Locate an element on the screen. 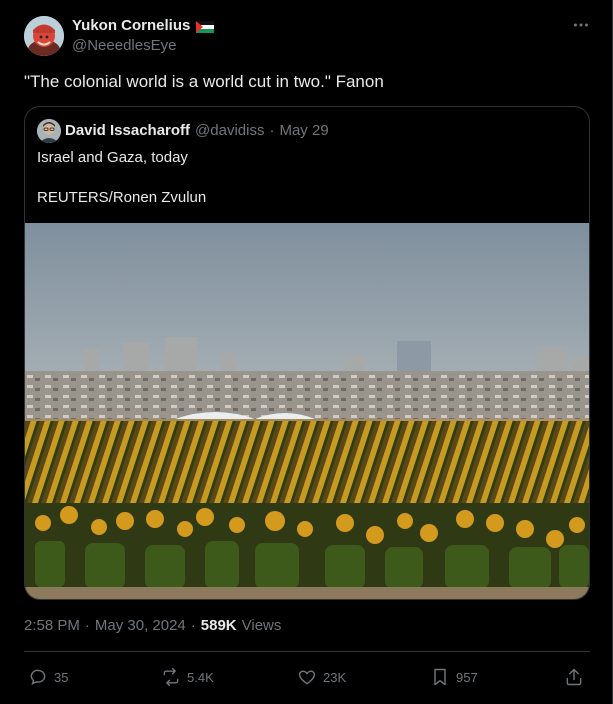  share-icon is located at coordinates (574, 677).